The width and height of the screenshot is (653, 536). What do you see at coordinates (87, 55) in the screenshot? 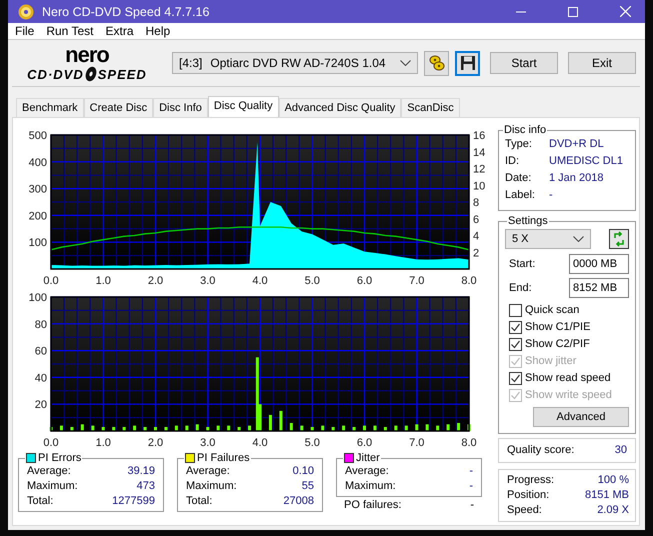
I see `logo-text: nero` at bounding box center [87, 55].